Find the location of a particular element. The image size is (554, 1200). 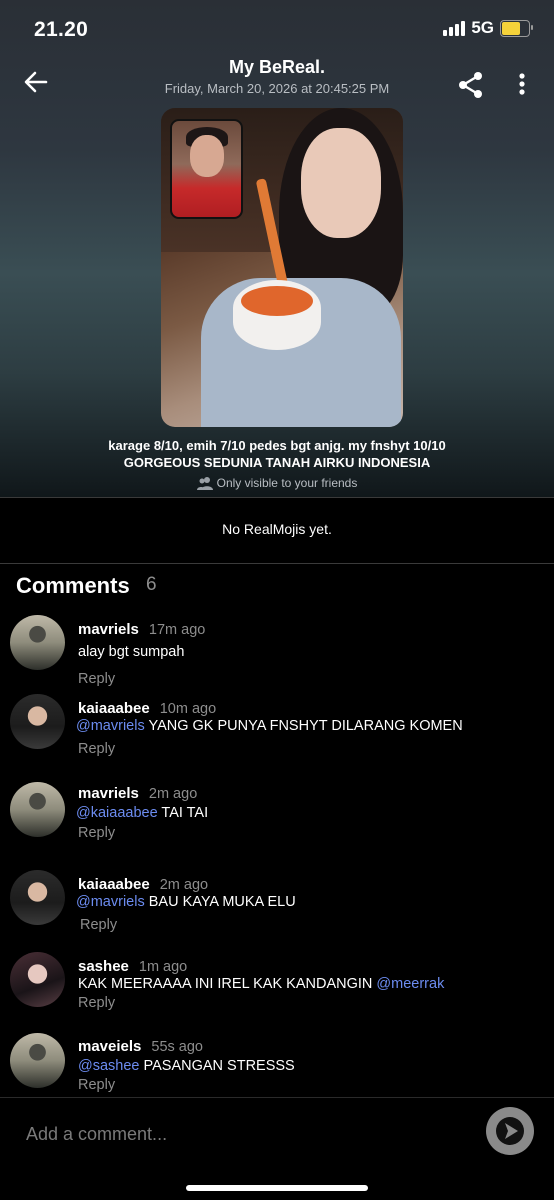

mention-link: @meerrak is located at coordinates (410, 984).